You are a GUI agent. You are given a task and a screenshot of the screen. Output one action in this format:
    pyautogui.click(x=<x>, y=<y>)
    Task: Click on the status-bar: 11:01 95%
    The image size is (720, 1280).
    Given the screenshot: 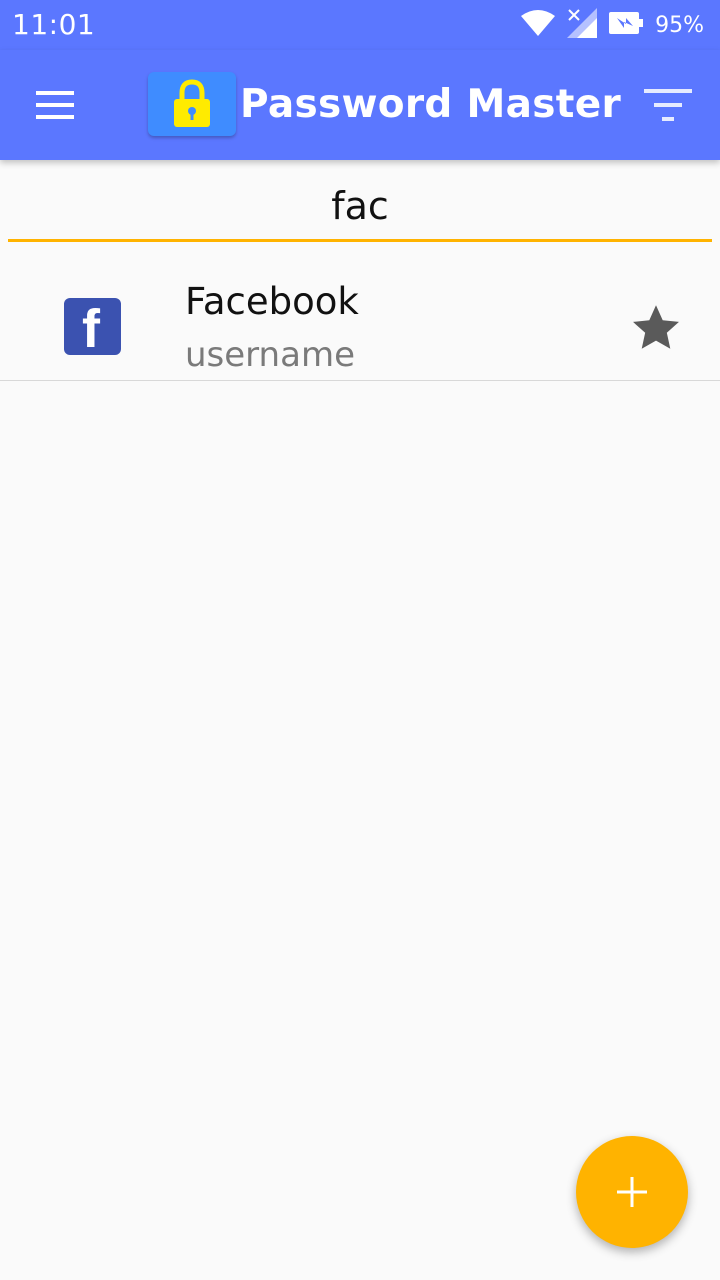 What is the action you would take?
    pyautogui.click(x=360, y=25)
    